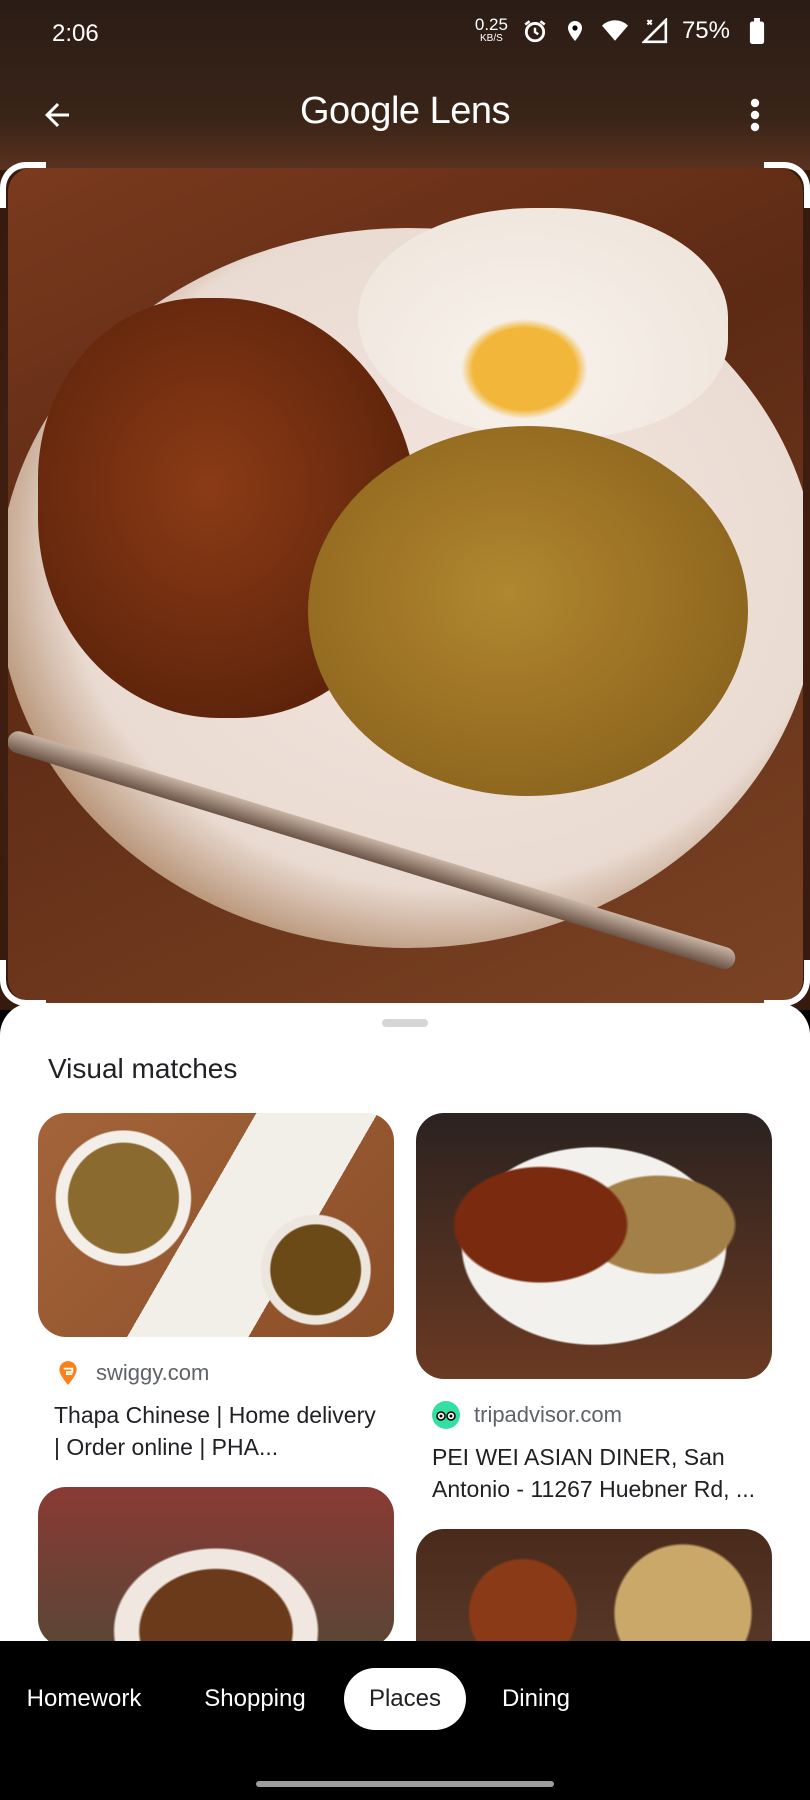  What do you see at coordinates (143, 1068) in the screenshot?
I see `visual-matches-heading: Visual matches` at bounding box center [143, 1068].